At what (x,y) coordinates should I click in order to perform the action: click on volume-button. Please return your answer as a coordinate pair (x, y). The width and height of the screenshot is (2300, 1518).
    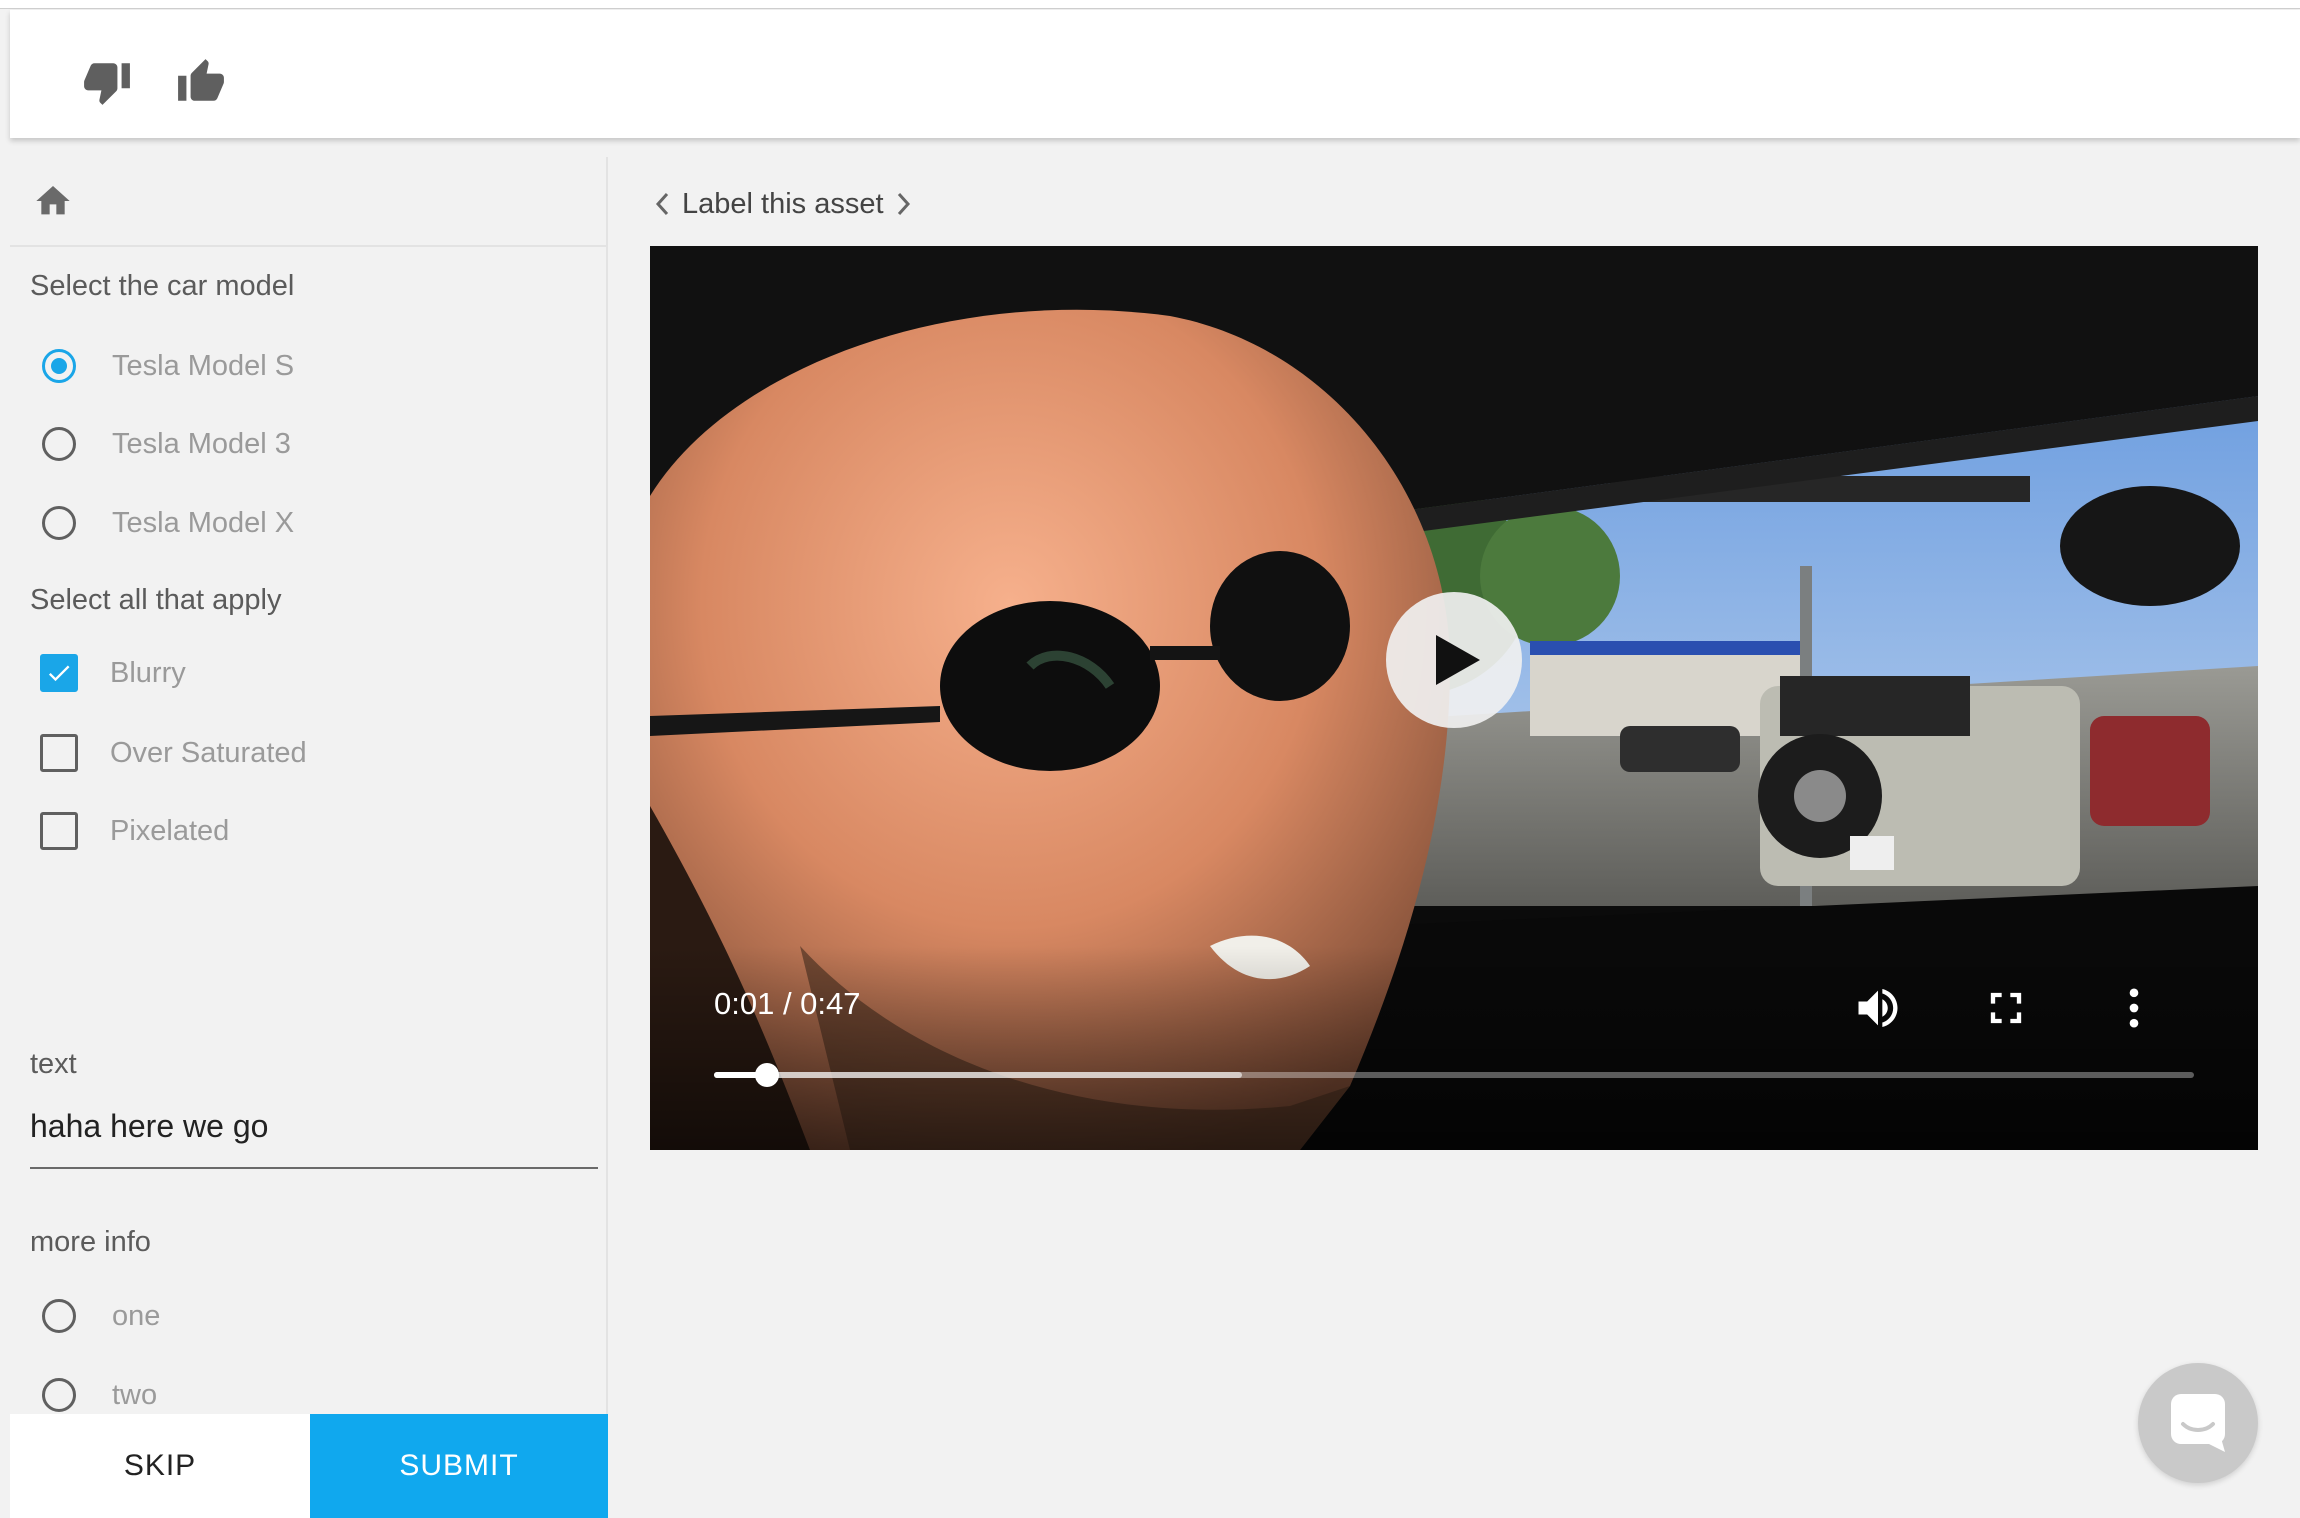
    Looking at the image, I should click on (1878, 1008).